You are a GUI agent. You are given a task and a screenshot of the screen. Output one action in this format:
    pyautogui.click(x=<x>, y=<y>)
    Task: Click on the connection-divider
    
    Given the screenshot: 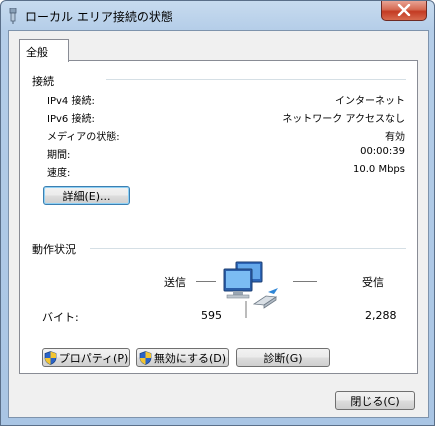 What is the action you would take?
    pyautogui.click(x=256, y=79)
    